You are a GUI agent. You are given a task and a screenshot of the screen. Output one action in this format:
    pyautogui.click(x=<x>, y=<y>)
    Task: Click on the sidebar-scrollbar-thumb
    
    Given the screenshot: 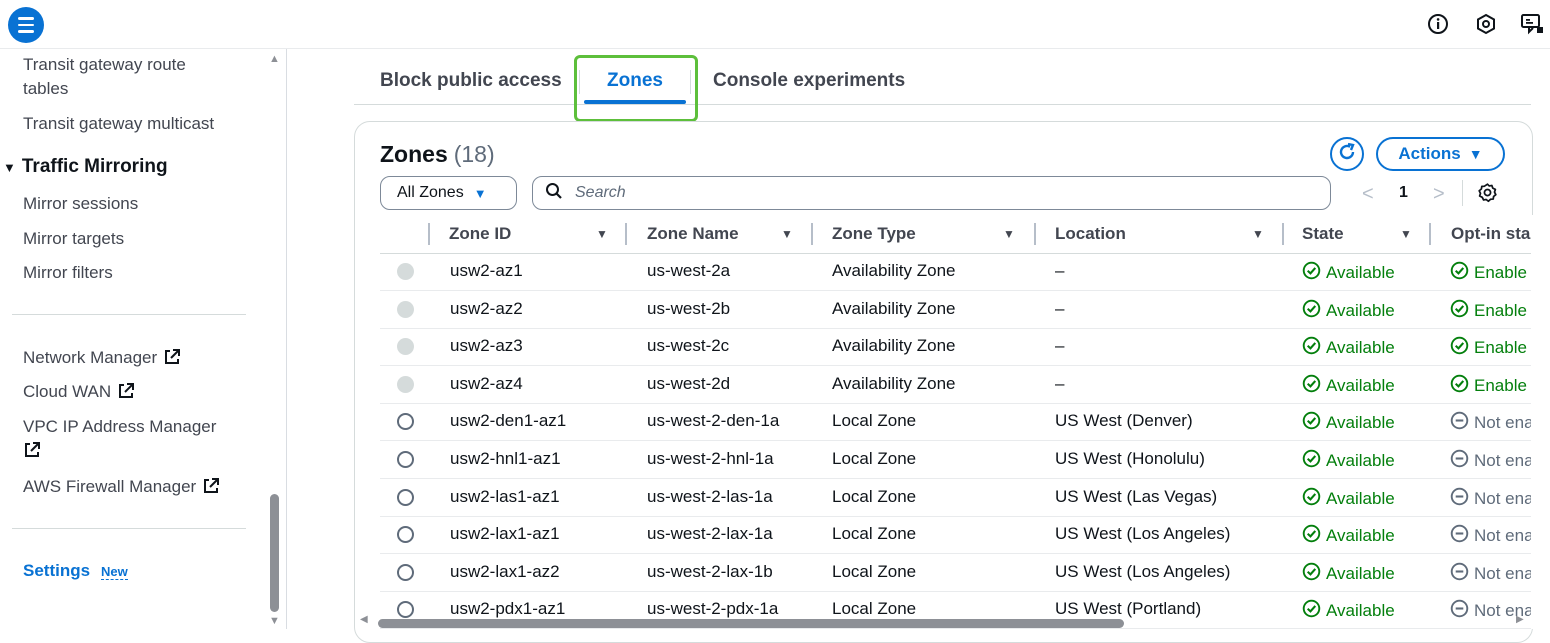 What is the action you would take?
    pyautogui.click(x=274, y=553)
    